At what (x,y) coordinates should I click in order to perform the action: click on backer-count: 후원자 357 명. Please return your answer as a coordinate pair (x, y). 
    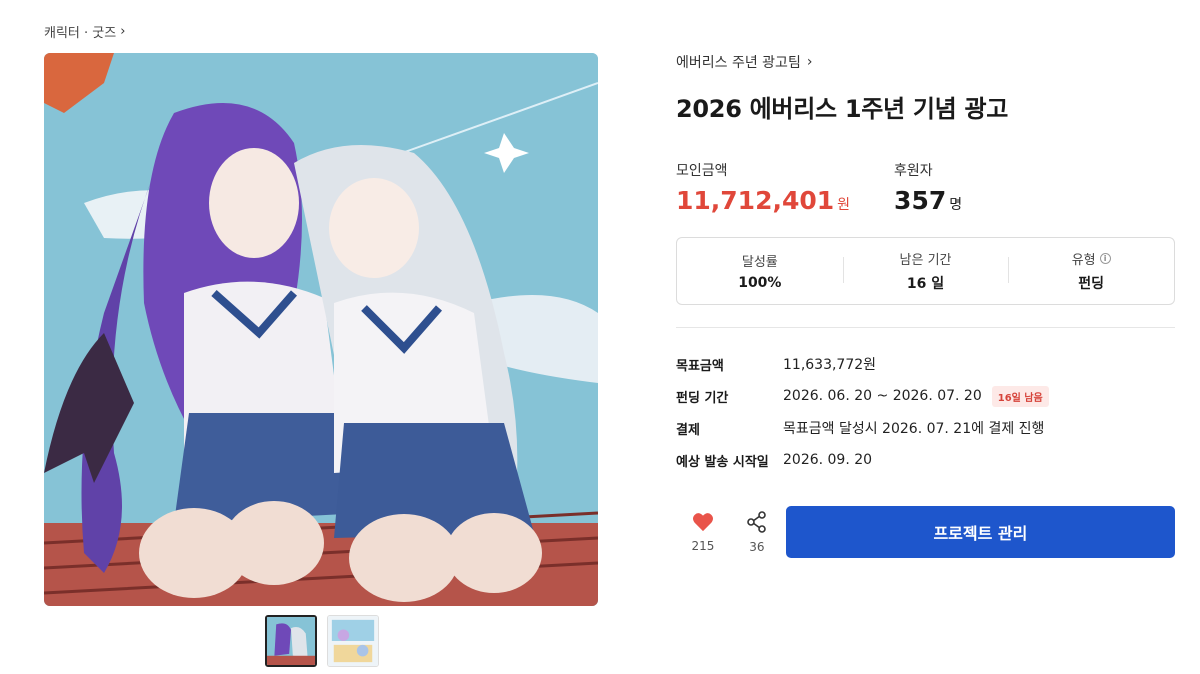
    Looking at the image, I should click on (928, 187).